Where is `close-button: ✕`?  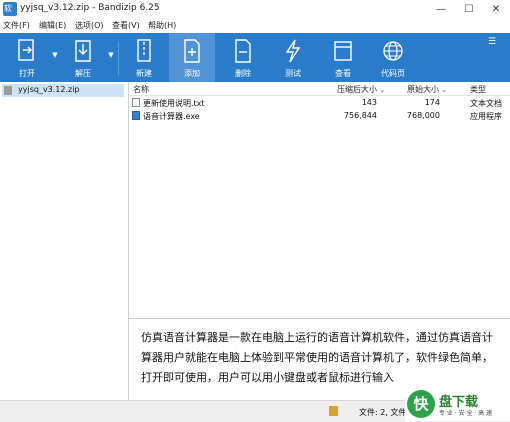
close-button: ✕ is located at coordinates (496, 9).